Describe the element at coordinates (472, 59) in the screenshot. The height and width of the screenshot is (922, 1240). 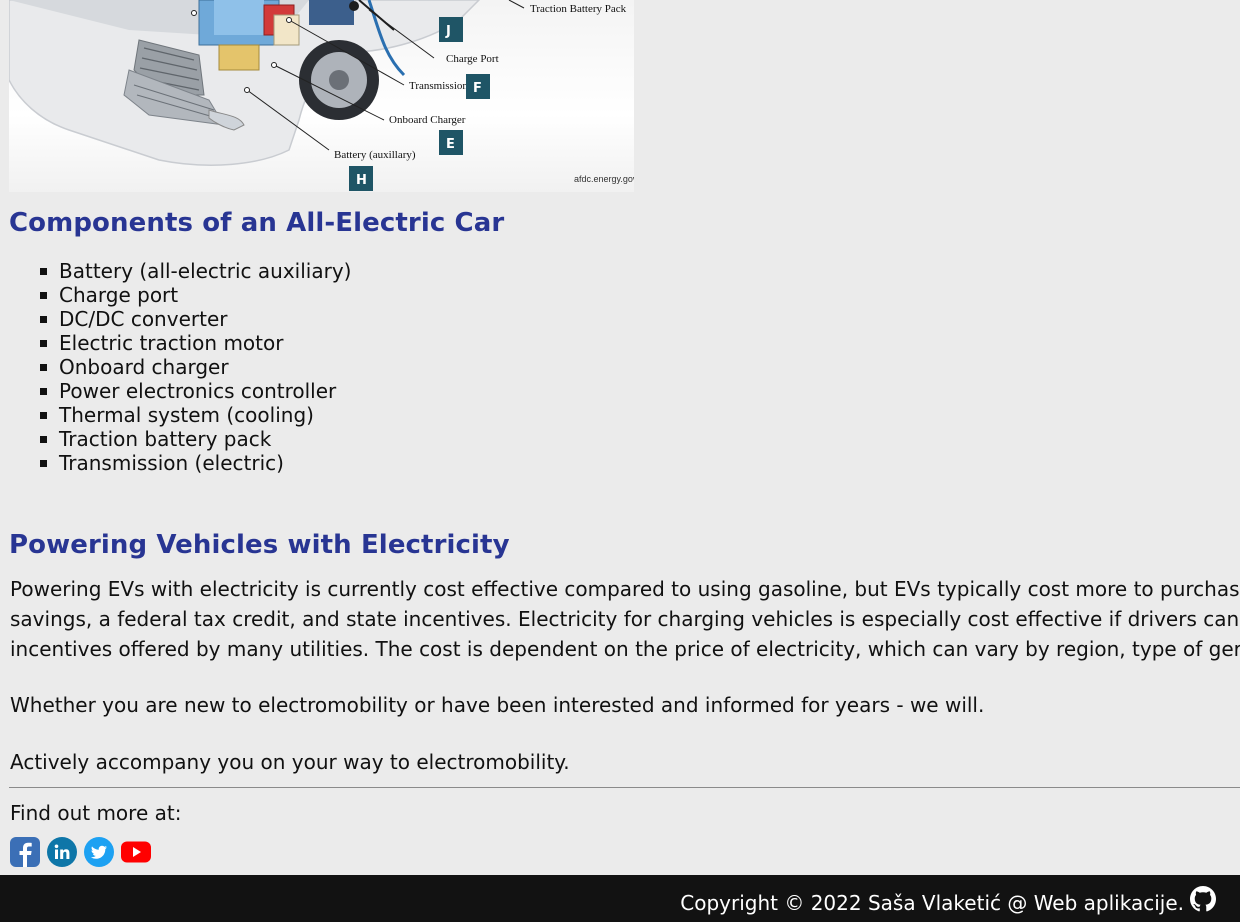
I see `label-charge-port: Charge Port` at that location.